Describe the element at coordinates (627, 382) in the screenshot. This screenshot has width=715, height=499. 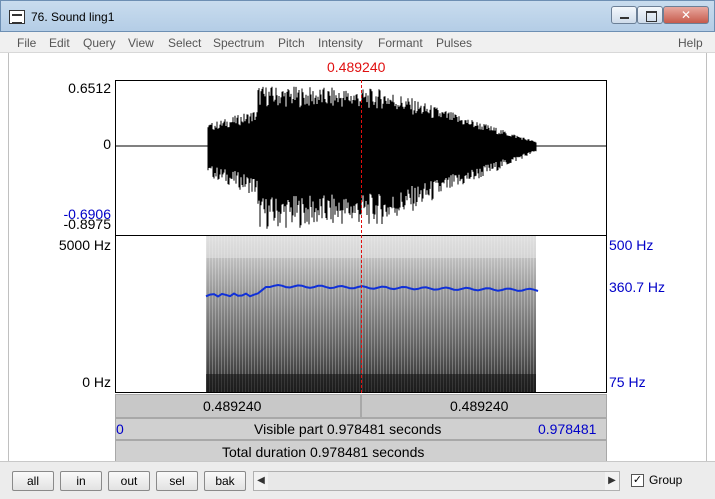
I see `pitch-min-label: 75 Hz` at that location.